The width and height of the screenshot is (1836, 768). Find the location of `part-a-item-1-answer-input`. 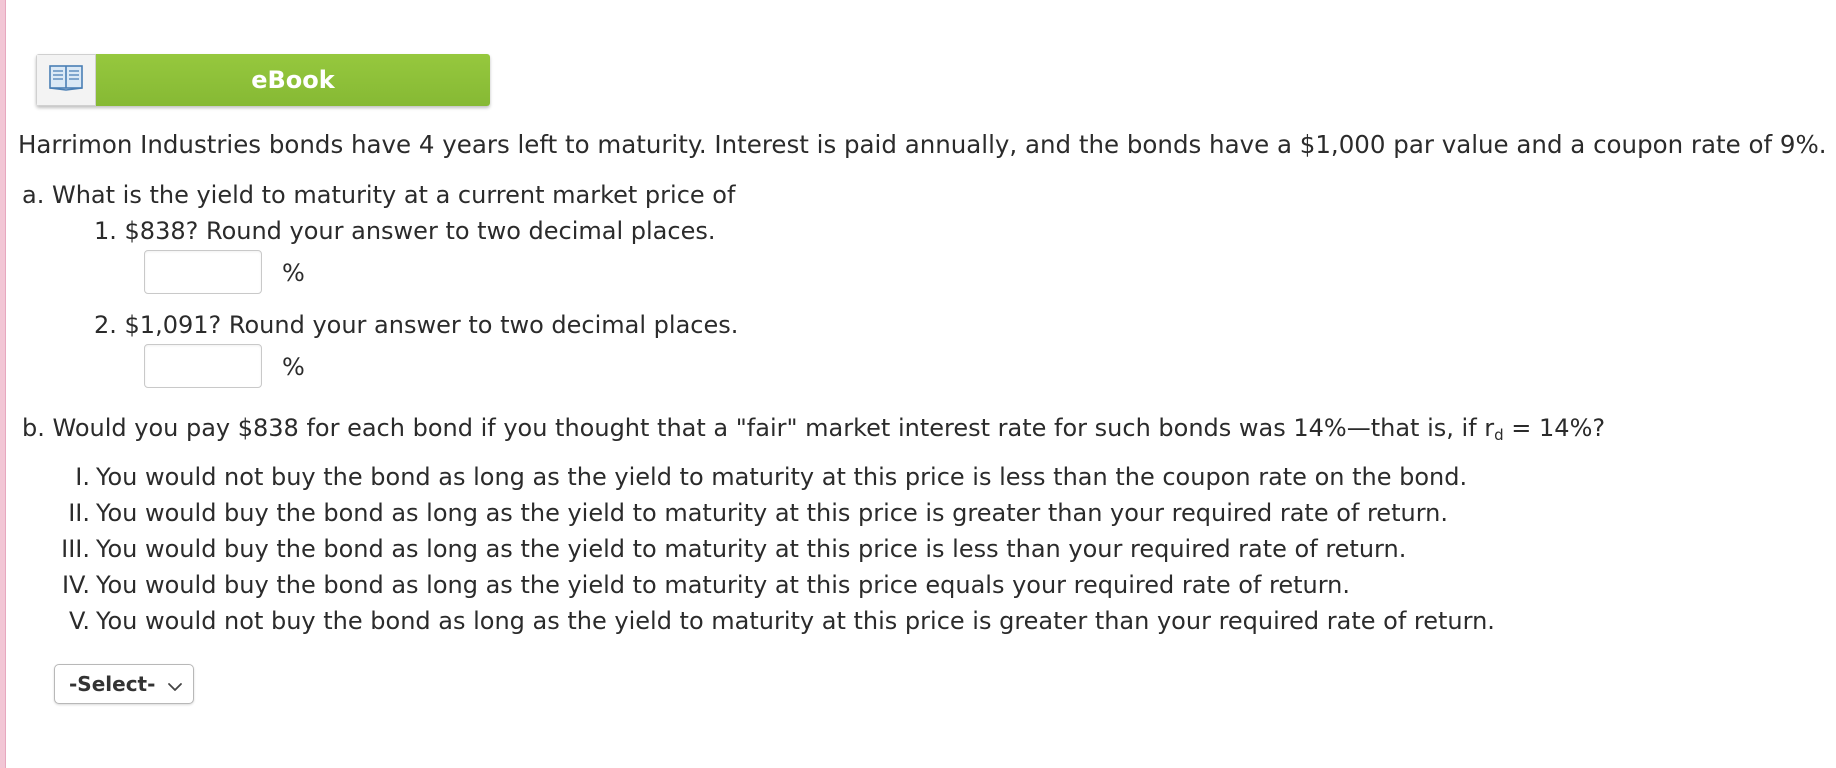

part-a-item-1-answer-input is located at coordinates (203, 272).